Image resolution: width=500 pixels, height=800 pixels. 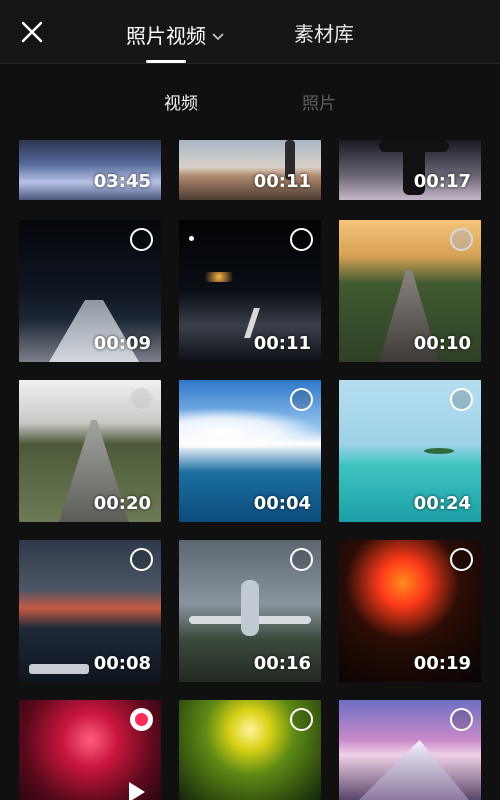 I want to click on subtab-photos: 照片, so click(x=319, y=104).